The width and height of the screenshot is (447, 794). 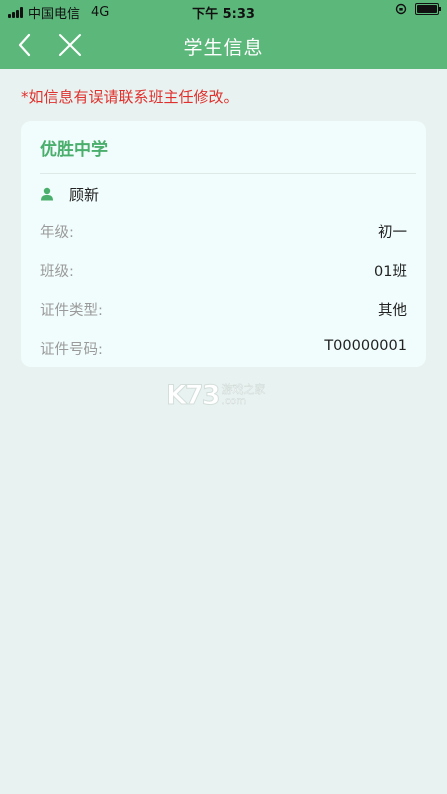 I want to click on divider, so click(x=228, y=173).